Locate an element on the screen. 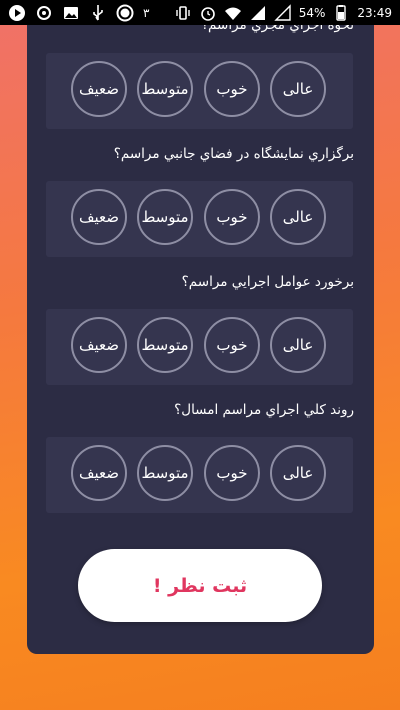 The width and height of the screenshot is (400, 710). notification-count: ۳ is located at coordinates (146, 12).